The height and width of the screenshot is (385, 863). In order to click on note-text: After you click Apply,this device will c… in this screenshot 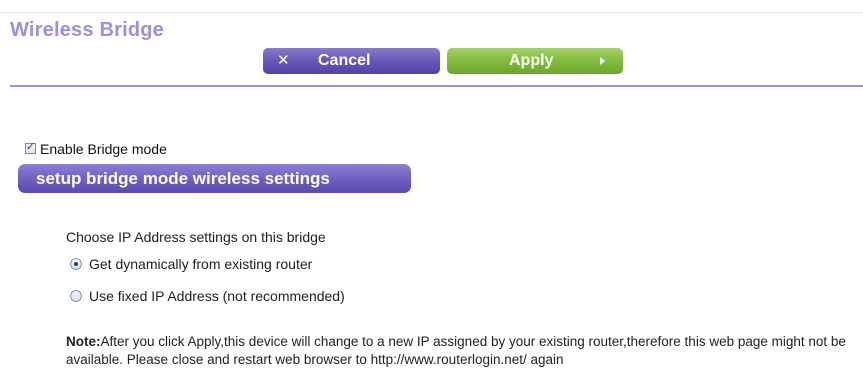, I will do `click(456, 350)`.